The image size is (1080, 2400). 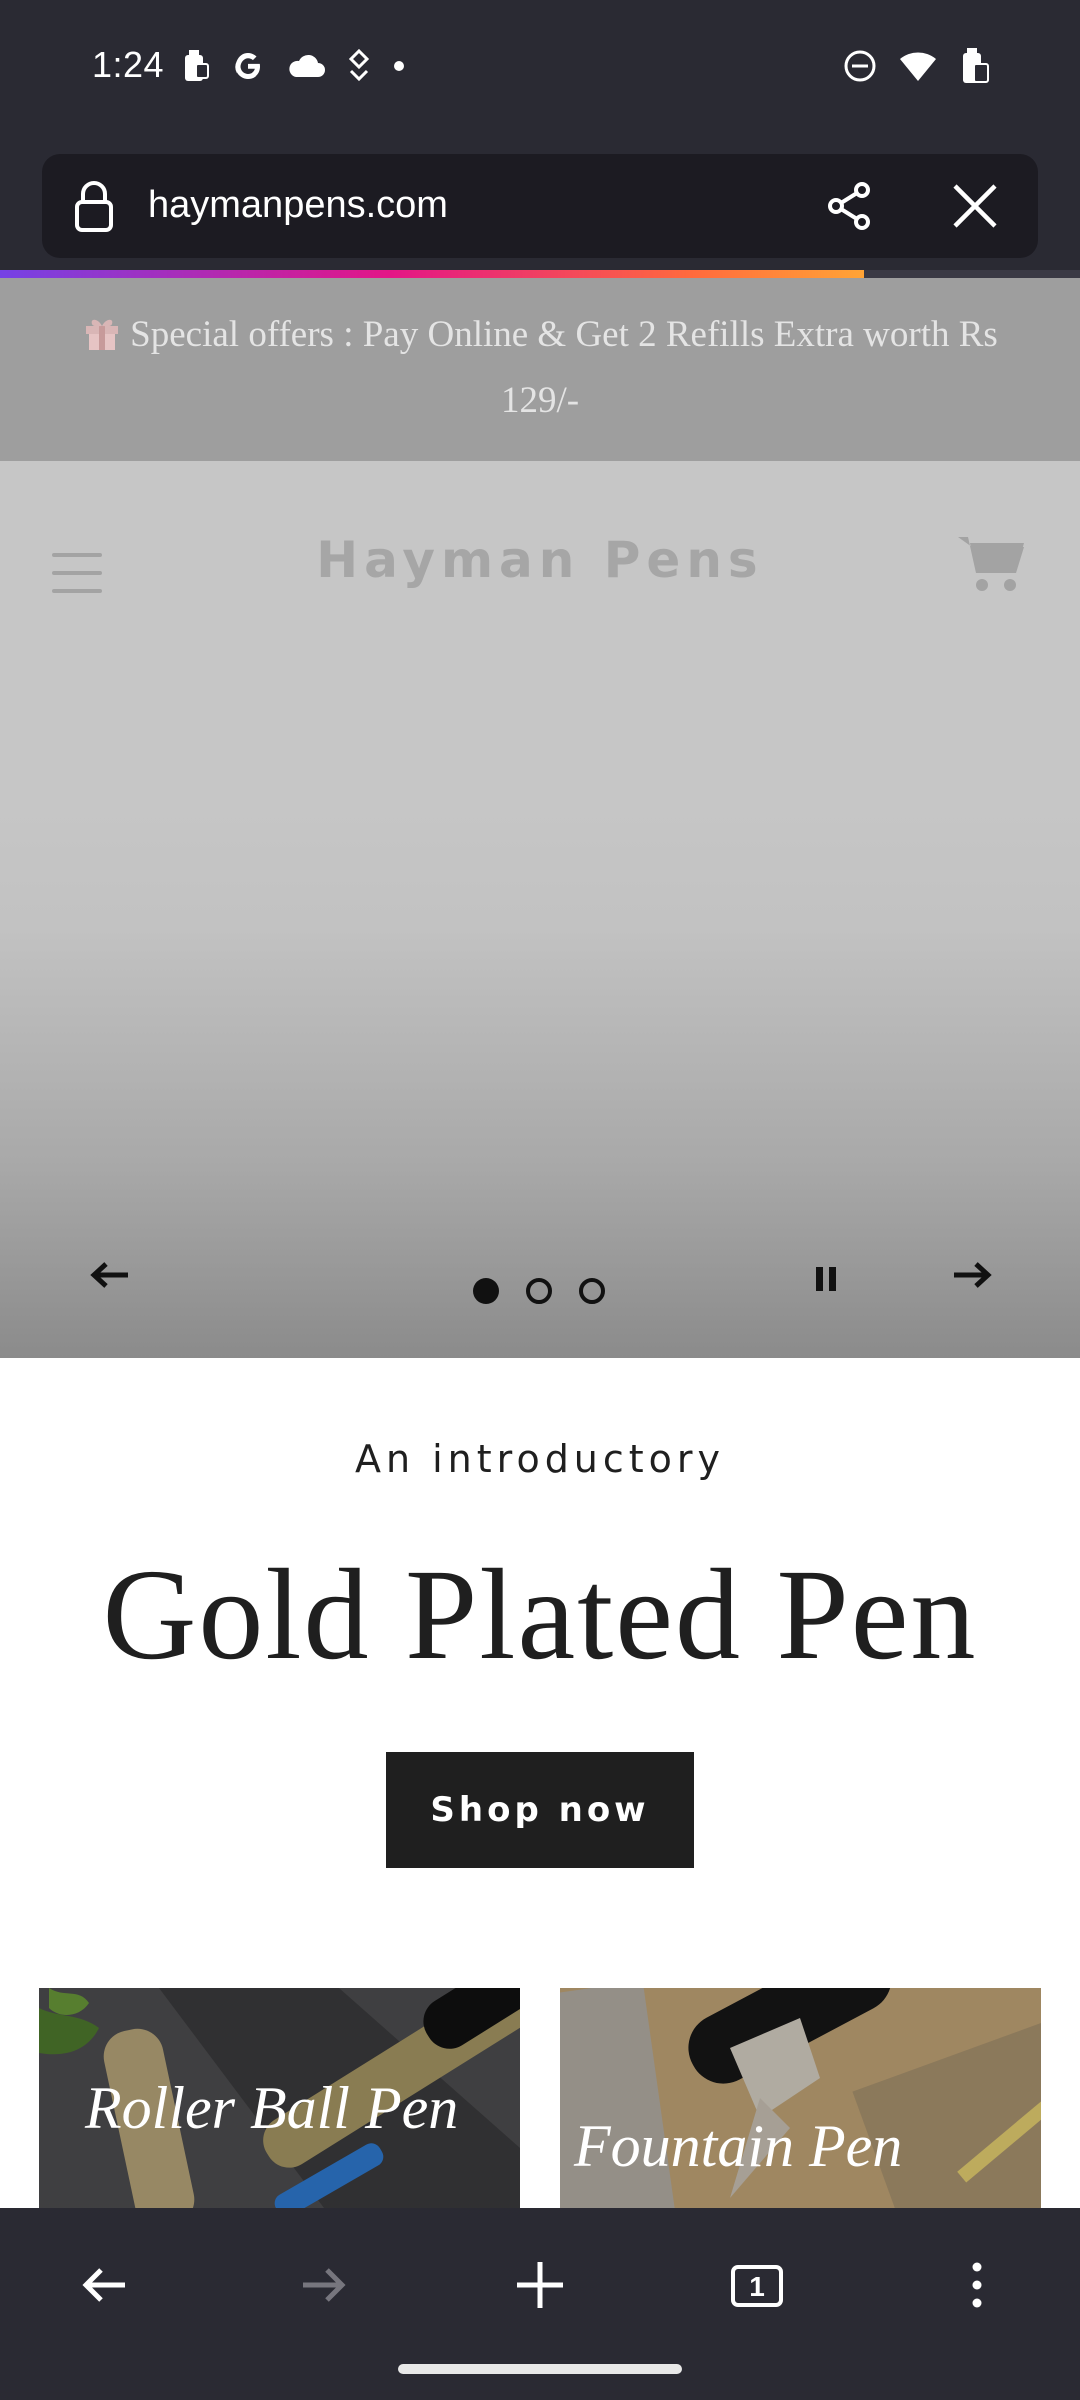 I want to click on url-bar: haymanpens.com, so click(x=540, y=206).